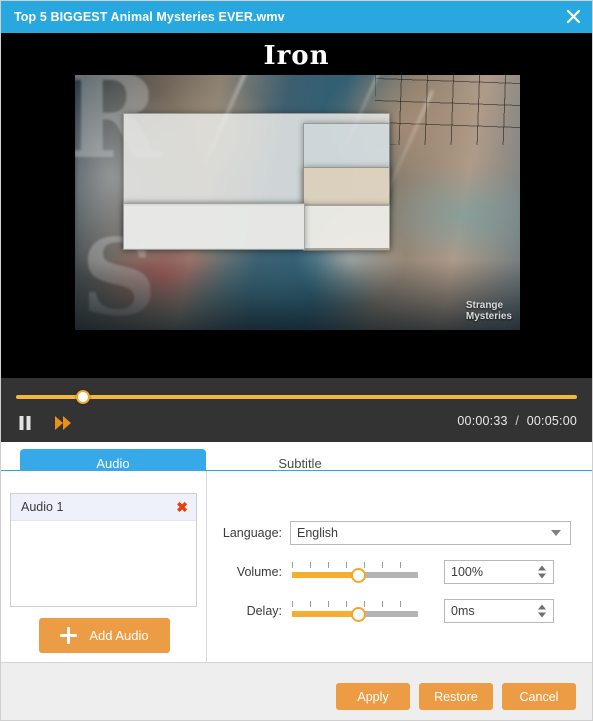 This screenshot has width=593, height=721. Describe the element at coordinates (556, 533) in the screenshot. I see `chevron-down-icon` at that location.